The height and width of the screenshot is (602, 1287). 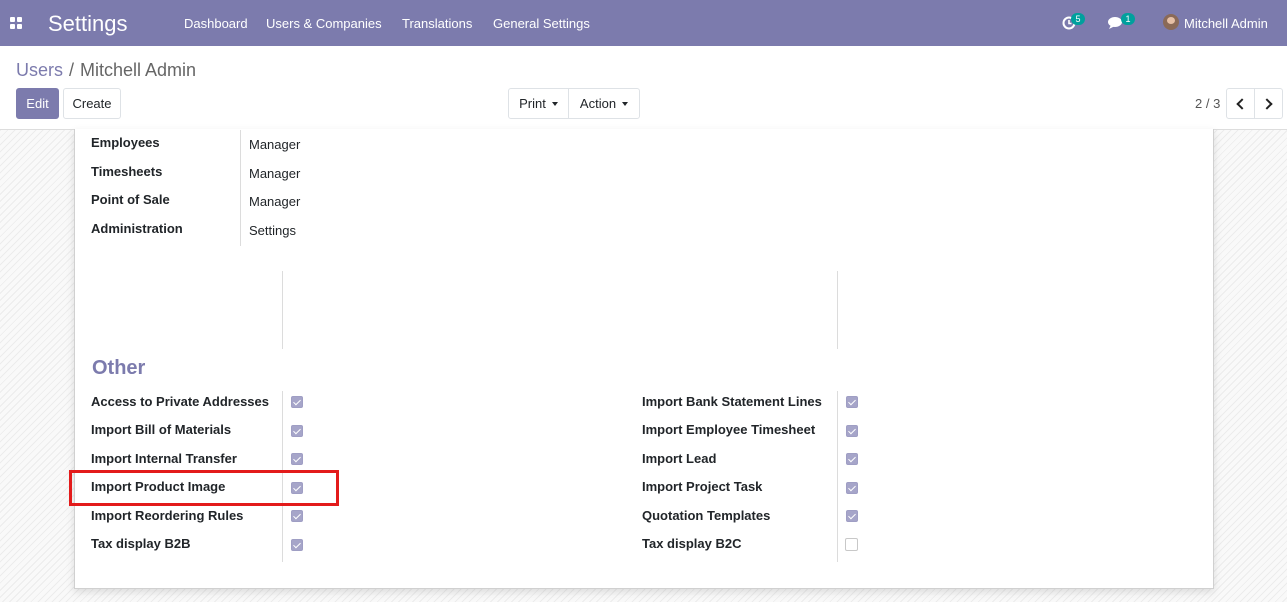 I want to click on checkbox-import-project-task, so click(x=852, y=488).